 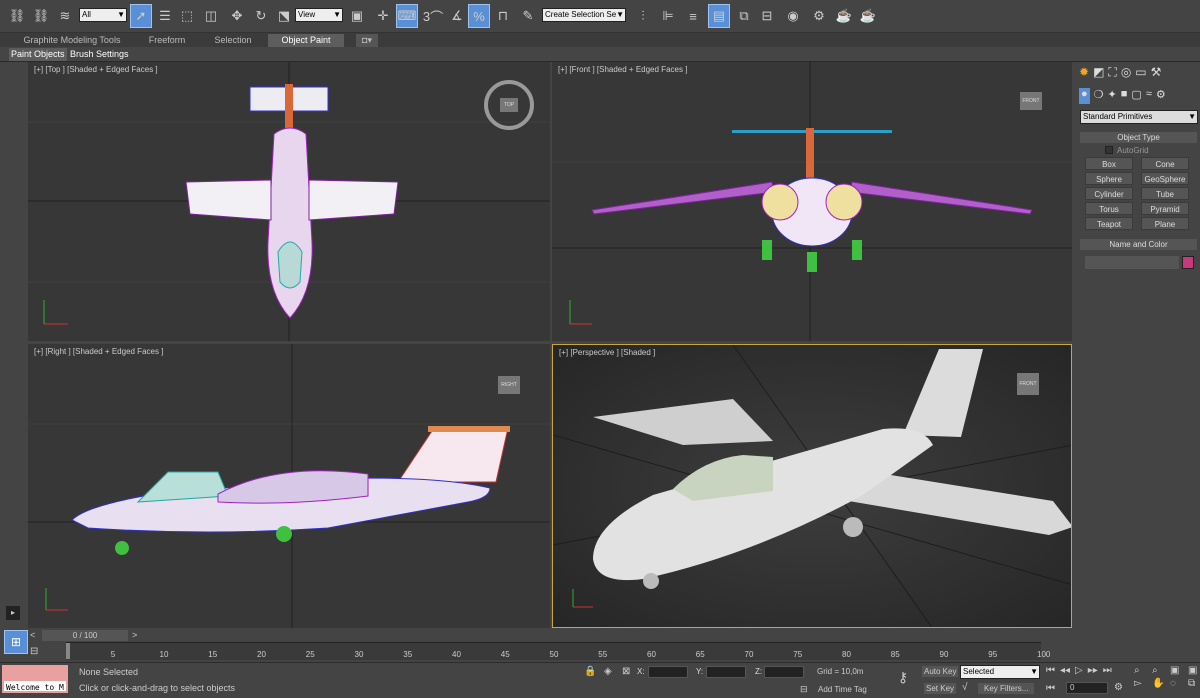 What do you see at coordinates (1031, 101) in the screenshot?
I see `viewcube-front: FRONT` at bounding box center [1031, 101].